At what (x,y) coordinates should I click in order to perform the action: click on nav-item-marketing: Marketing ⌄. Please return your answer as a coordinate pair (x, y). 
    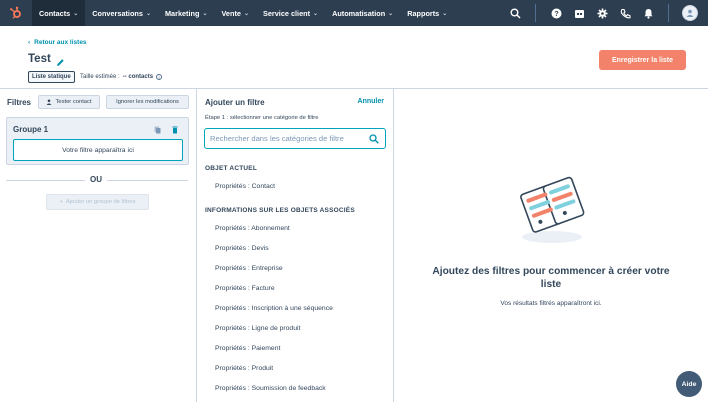
    Looking at the image, I should click on (186, 13).